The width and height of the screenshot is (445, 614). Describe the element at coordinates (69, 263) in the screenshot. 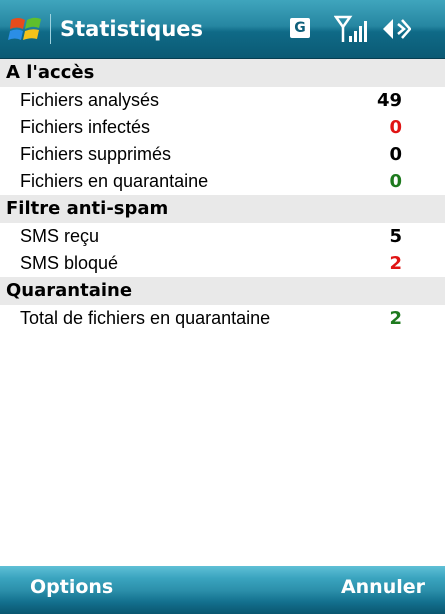

I see `stat-label: SMS bloqué` at that location.